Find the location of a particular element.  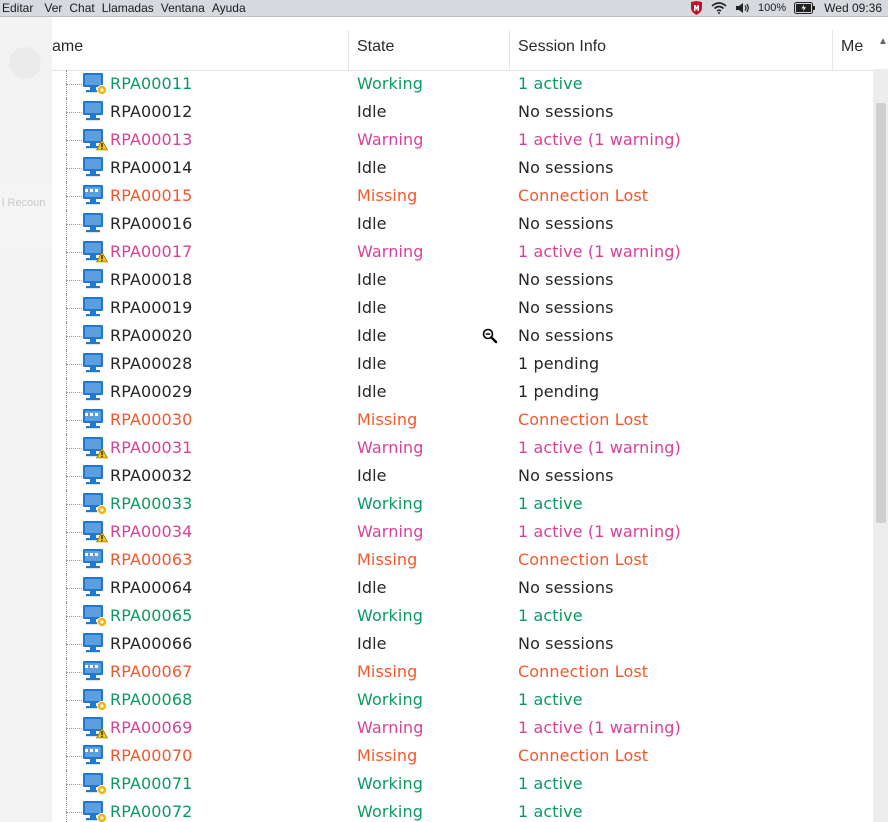

resource-name: RPA00029 is located at coordinates (151, 392).